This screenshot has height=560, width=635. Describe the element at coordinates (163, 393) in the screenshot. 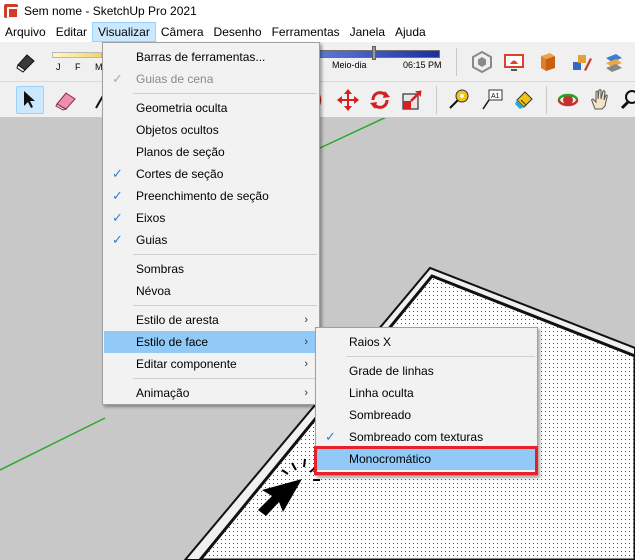

I see `menu-item-label: Animação` at that location.